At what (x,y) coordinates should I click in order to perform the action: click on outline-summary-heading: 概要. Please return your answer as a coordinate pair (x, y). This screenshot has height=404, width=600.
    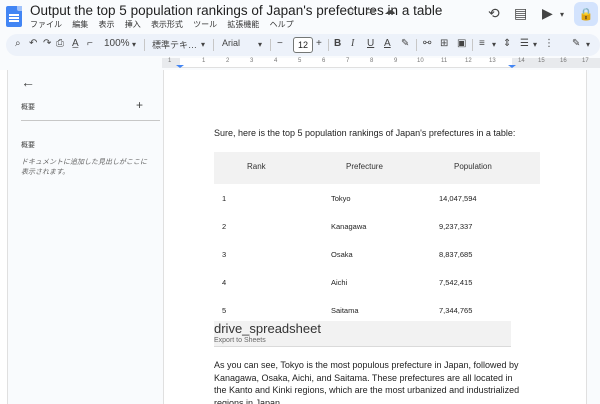
    Looking at the image, I should click on (28, 107).